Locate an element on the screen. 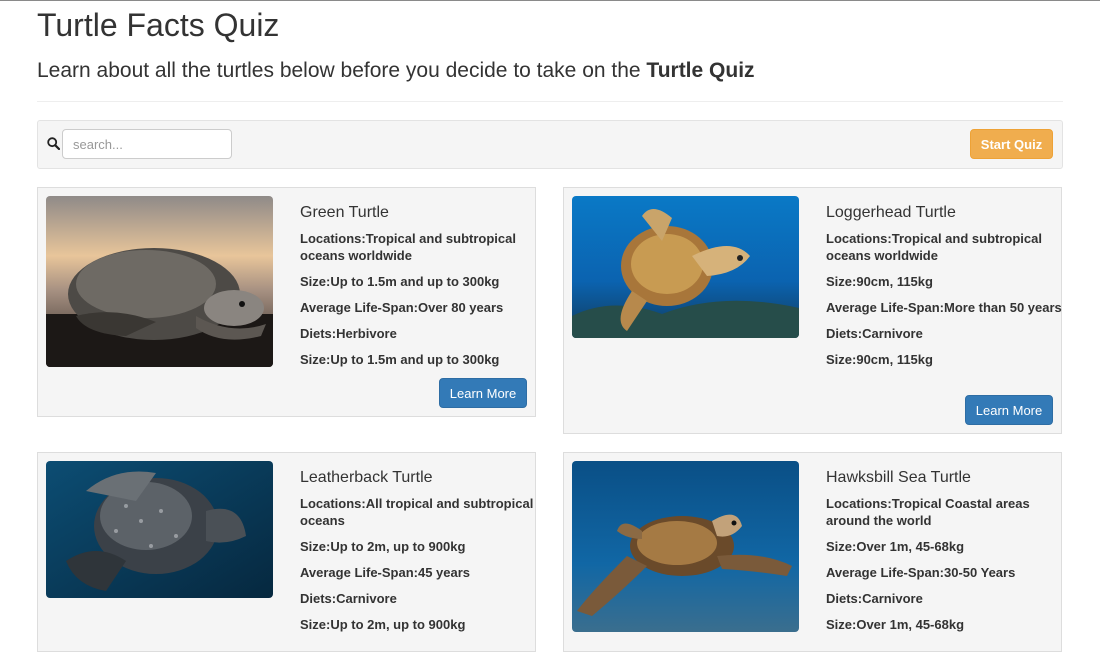 The width and height of the screenshot is (1100, 652). turtle-name: Hawksbill Sea Turtle is located at coordinates (898, 477).